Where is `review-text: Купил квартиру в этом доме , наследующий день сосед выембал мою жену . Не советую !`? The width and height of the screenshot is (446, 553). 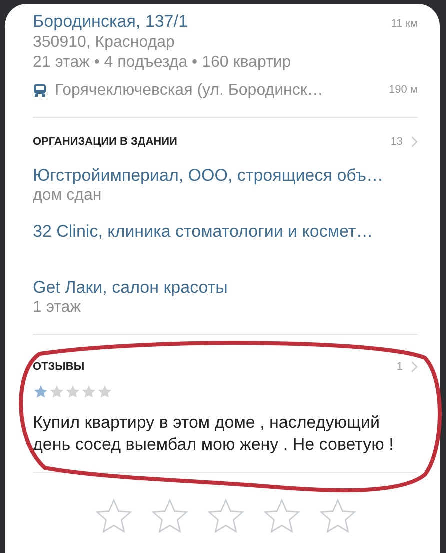
review-text: Купил квартиру в этом доме , наследующий день сосед выембал мою жену . Не советую ! is located at coordinates (214, 434).